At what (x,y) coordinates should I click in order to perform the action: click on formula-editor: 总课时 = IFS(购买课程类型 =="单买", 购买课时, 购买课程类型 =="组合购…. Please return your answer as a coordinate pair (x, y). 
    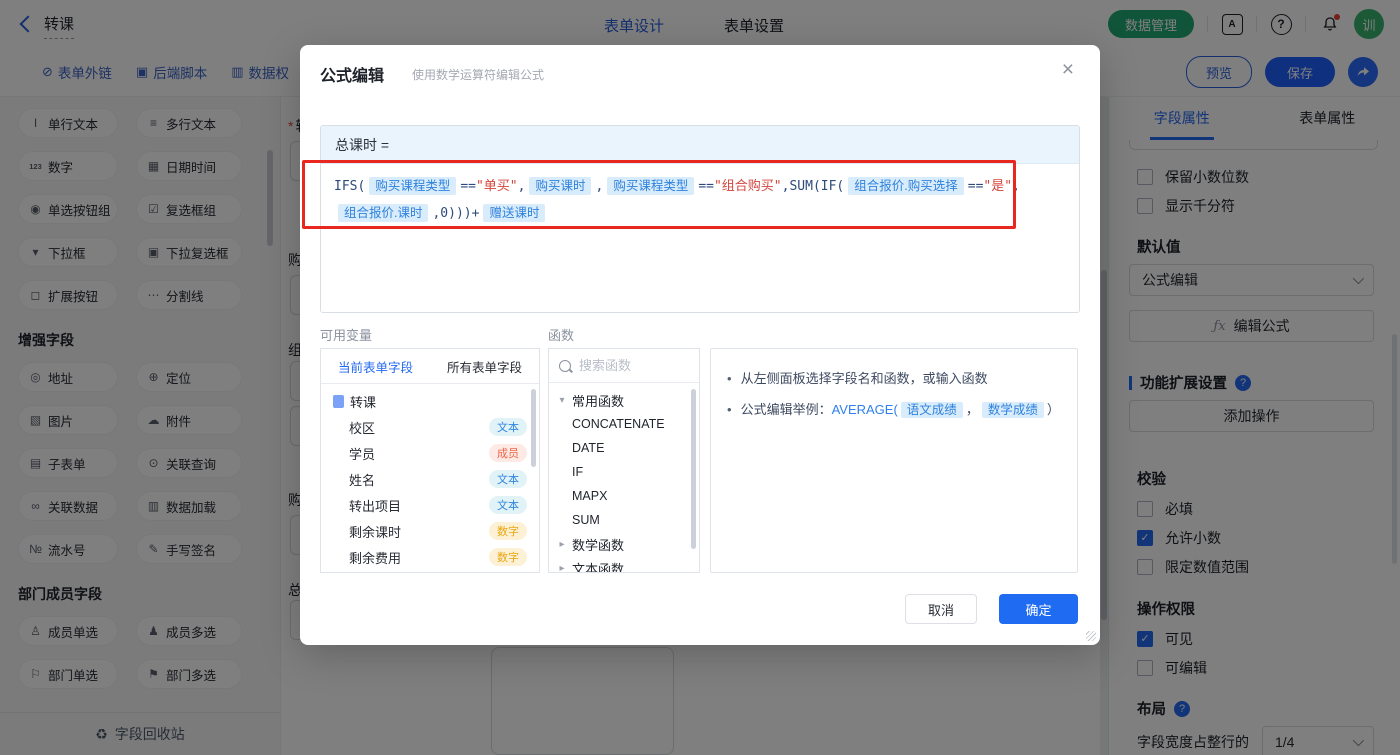
    Looking at the image, I should click on (700, 219).